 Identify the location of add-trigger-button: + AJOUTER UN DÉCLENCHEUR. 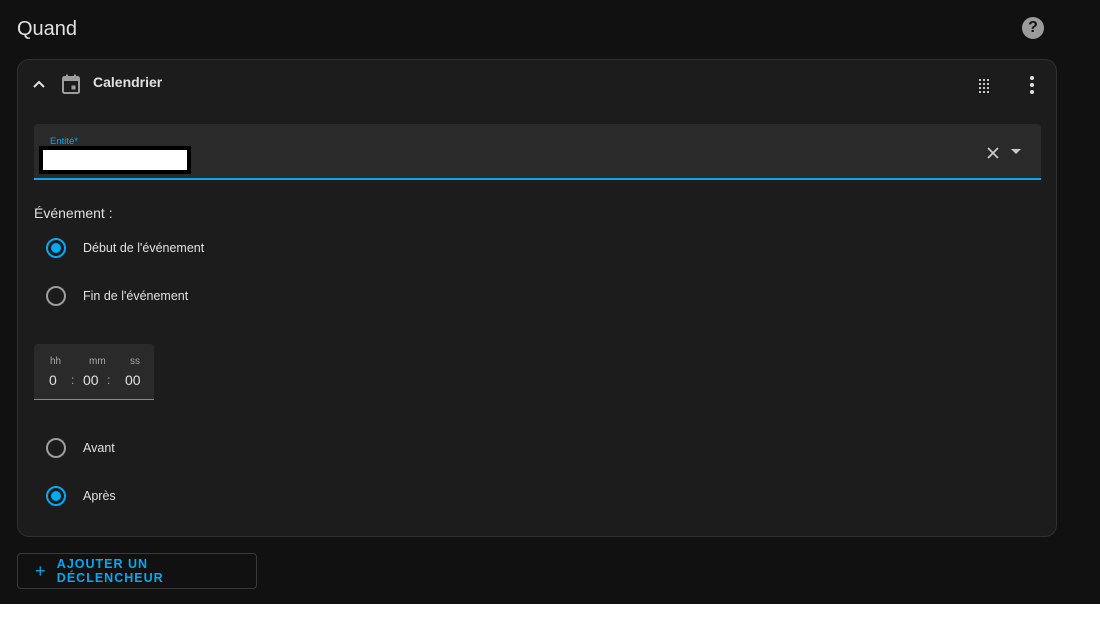
(137, 571).